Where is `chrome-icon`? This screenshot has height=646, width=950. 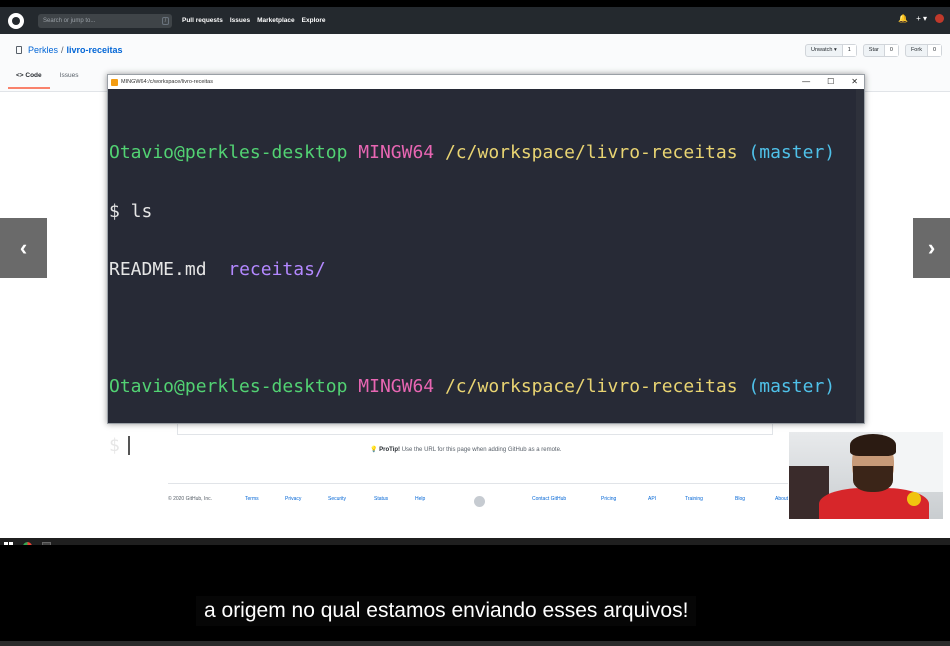
chrome-icon is located at coordinates (27, 543).